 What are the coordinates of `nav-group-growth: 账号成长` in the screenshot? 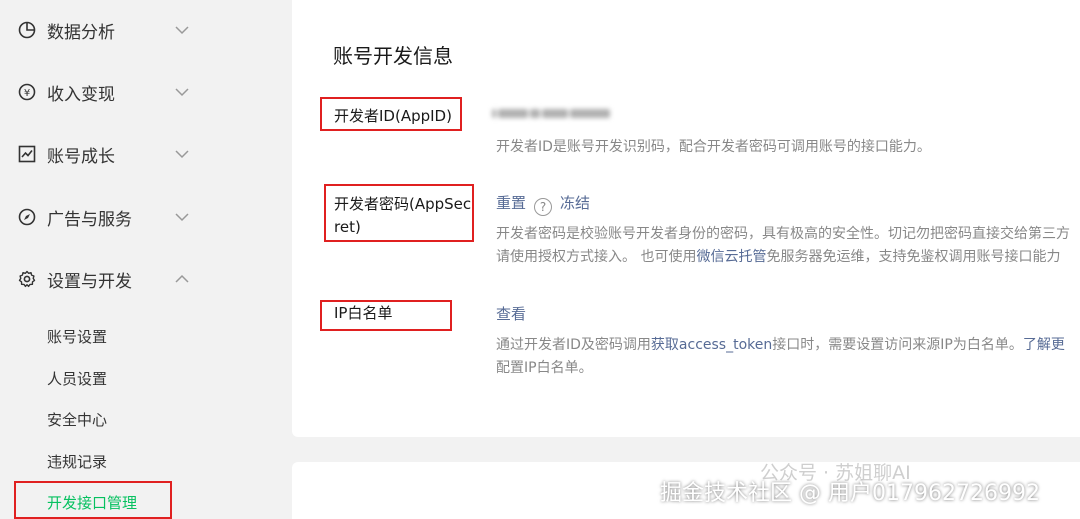 It's located at (105, 154).